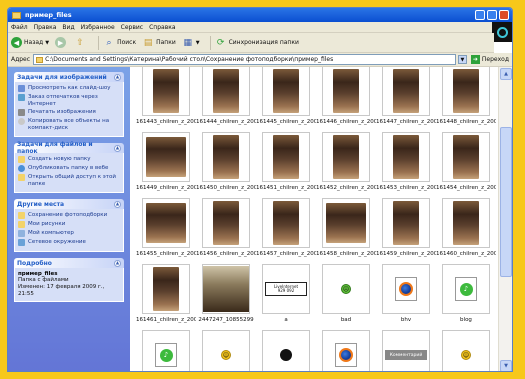 This screenshot has height=379, width=525. I want to click on menu-file: Файл, so click(19, 27).